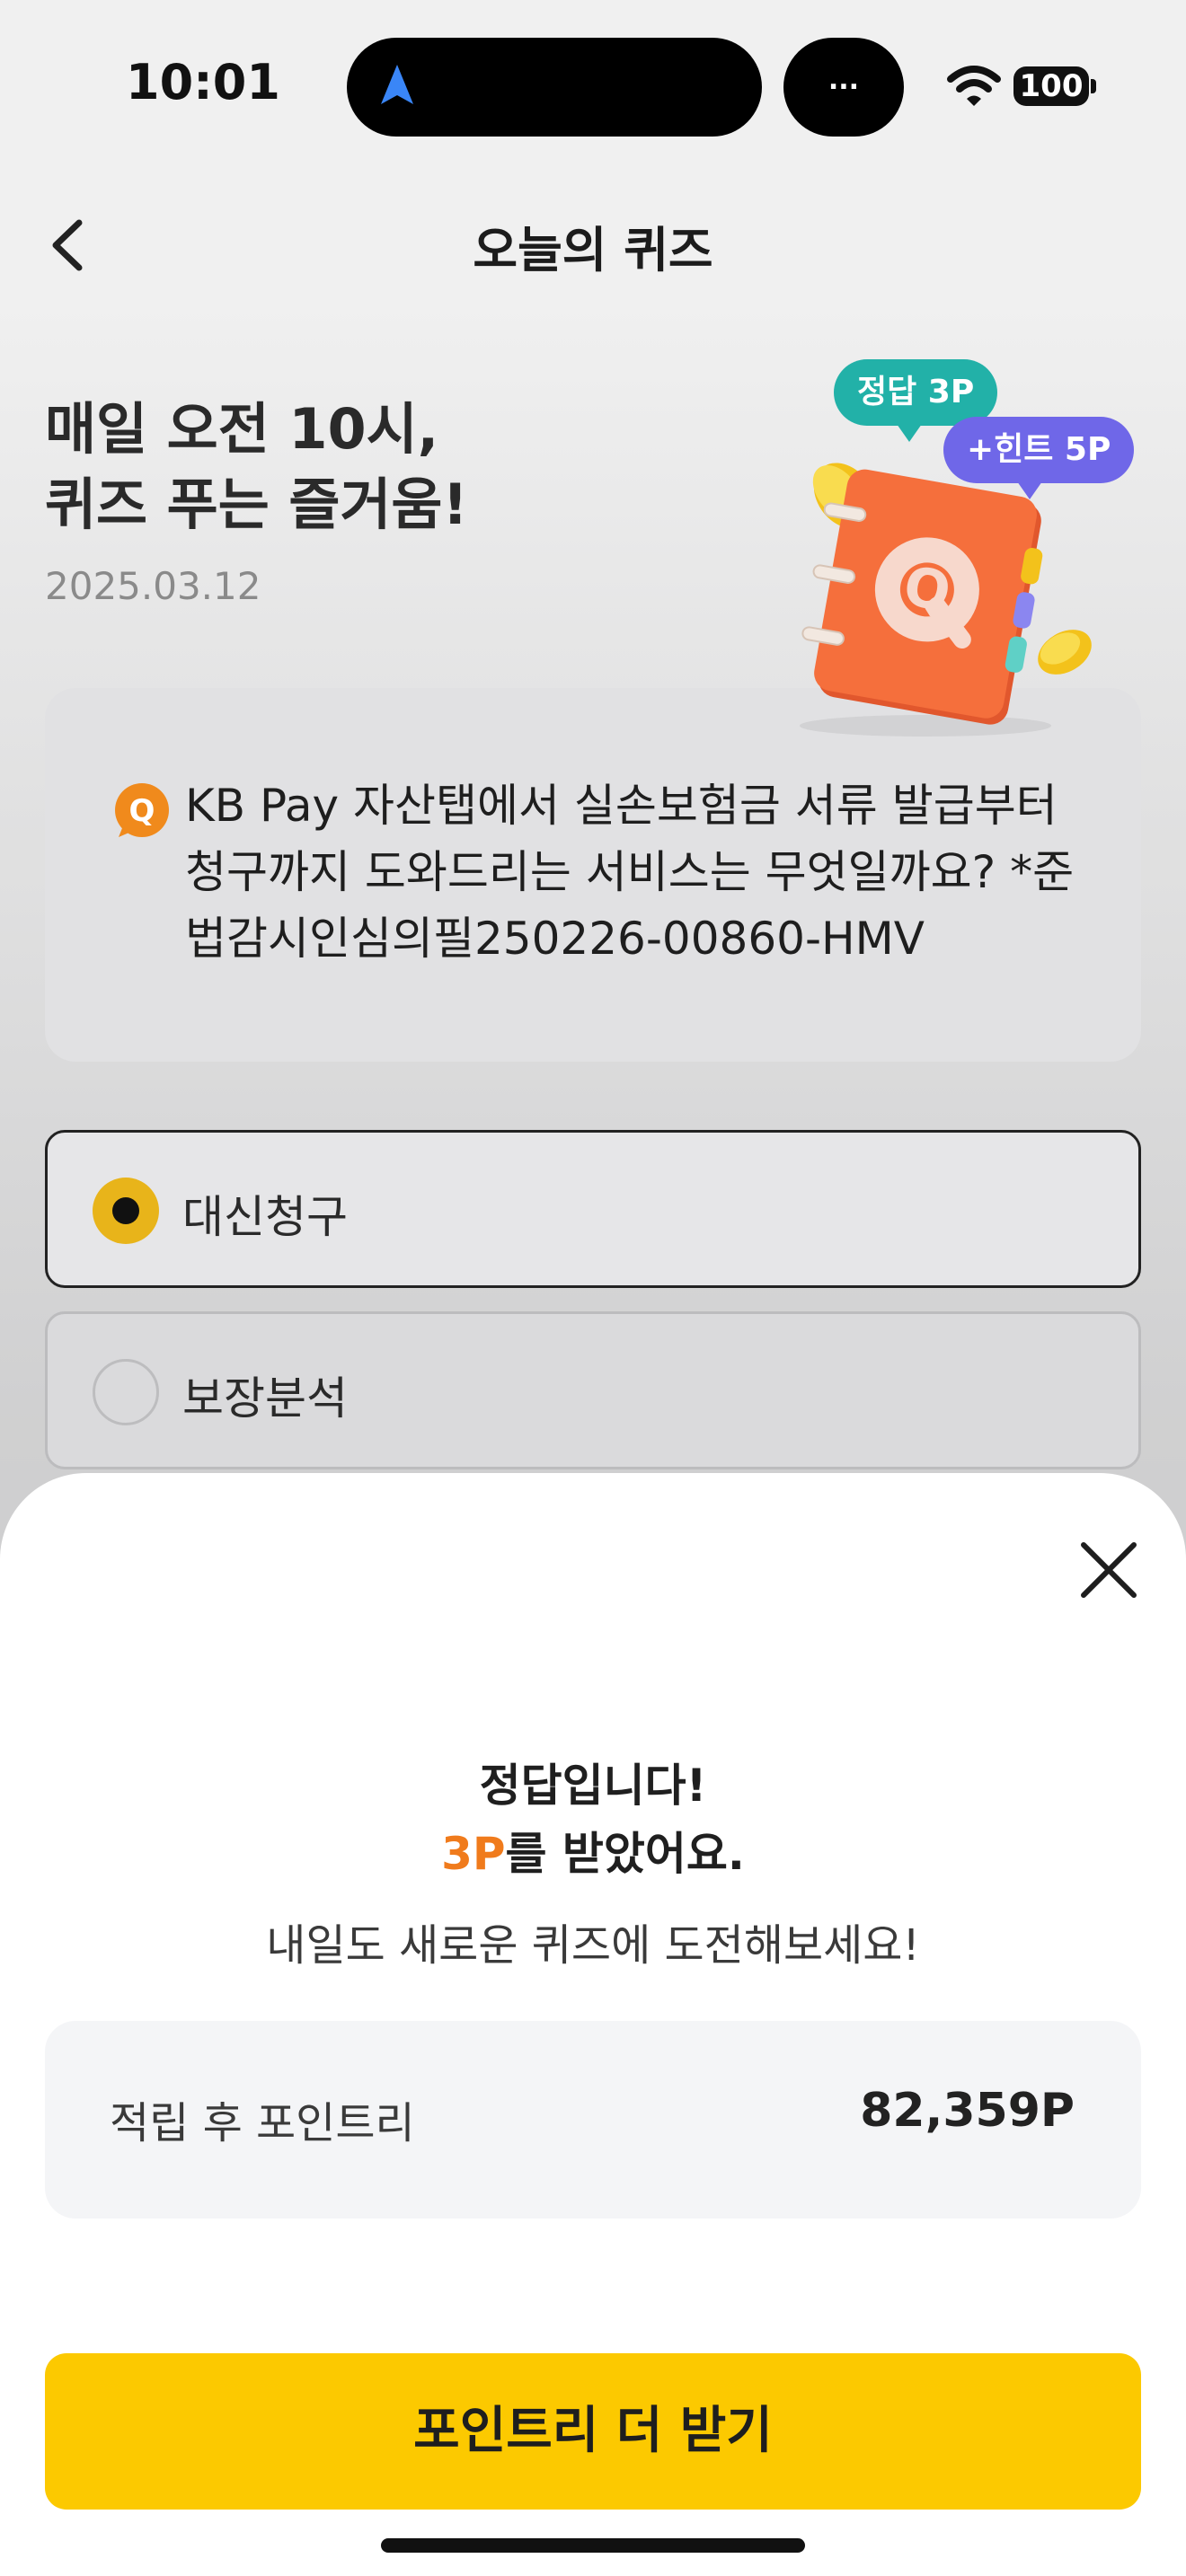 The width and height of the screenshot is (1186, 2576). Describe the element at coordinates (265, 1217) in the screenshot. I see `answer-option-label: 대신청구` at that location.